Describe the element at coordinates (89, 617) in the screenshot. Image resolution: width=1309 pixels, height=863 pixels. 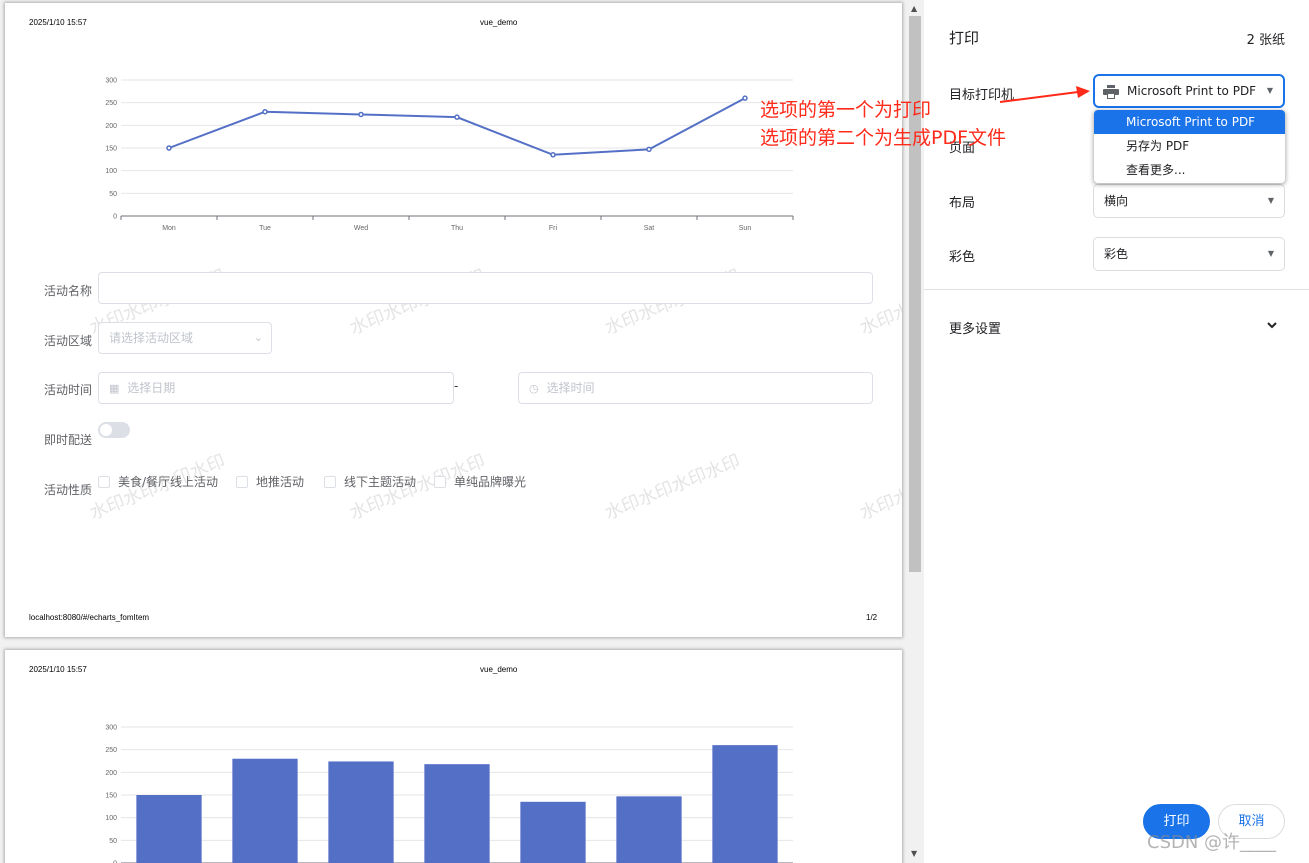
I see `page-footer-url: localhost:8080/#/echarts_fomItem` at that location.